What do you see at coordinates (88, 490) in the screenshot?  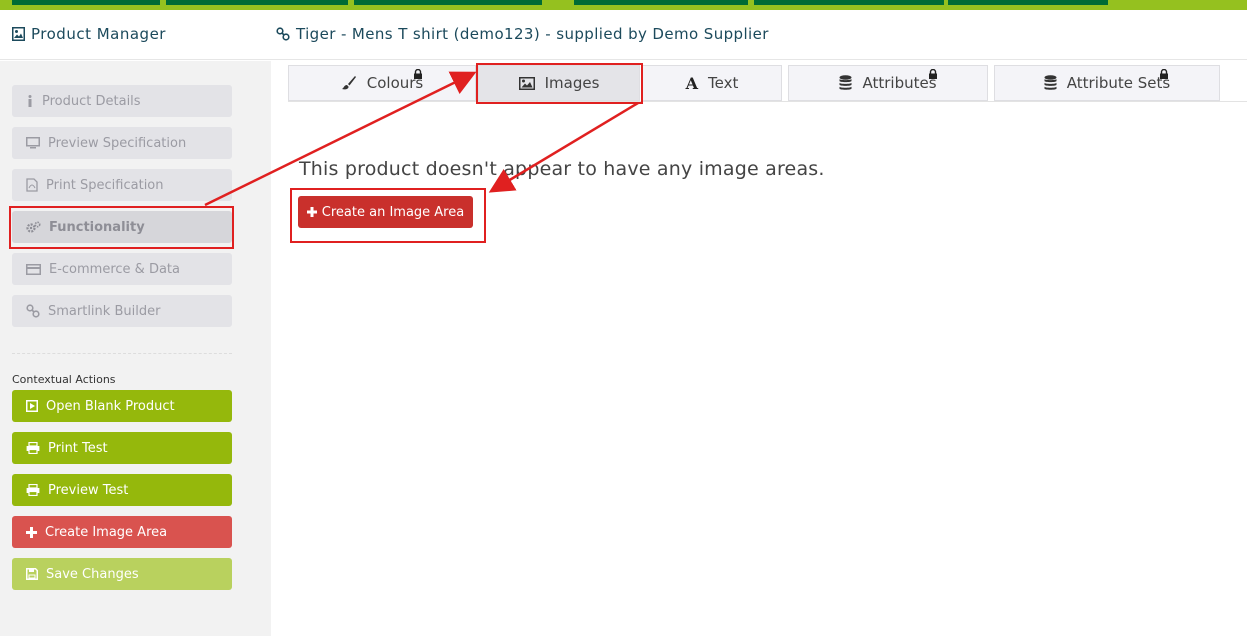 I see `button-label: Preview Test` at bounding box center [88, 490].